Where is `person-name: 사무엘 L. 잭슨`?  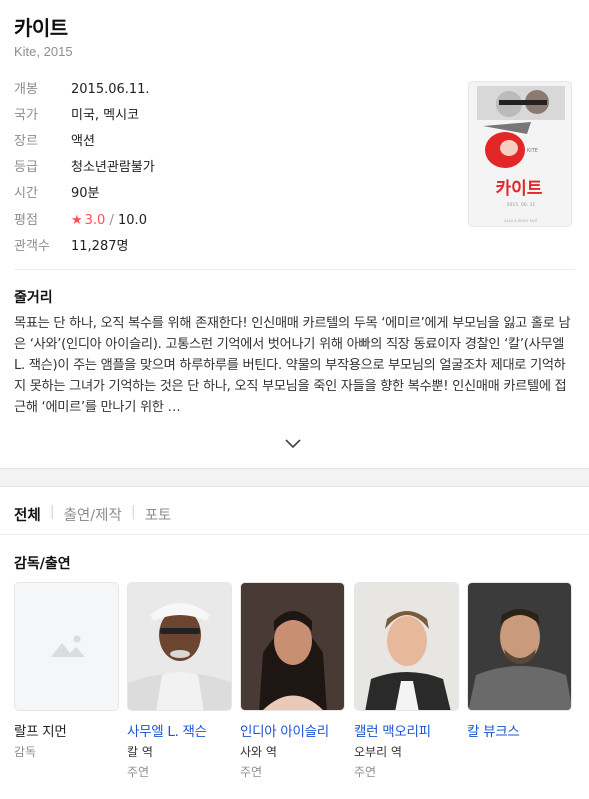
person-name: 사무엘 L. 잭슨 is located at coordinates (179, 730).